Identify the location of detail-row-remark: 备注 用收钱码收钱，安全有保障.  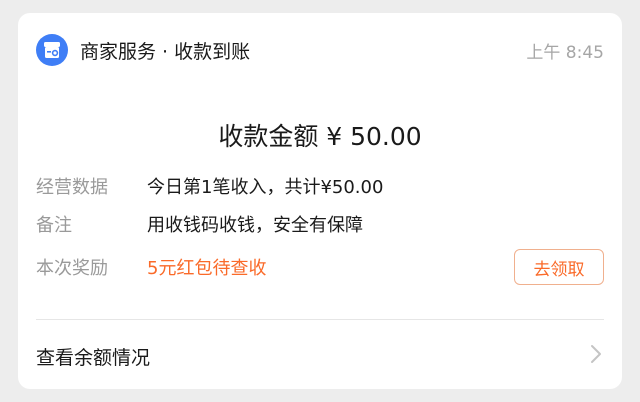
(320, 224).